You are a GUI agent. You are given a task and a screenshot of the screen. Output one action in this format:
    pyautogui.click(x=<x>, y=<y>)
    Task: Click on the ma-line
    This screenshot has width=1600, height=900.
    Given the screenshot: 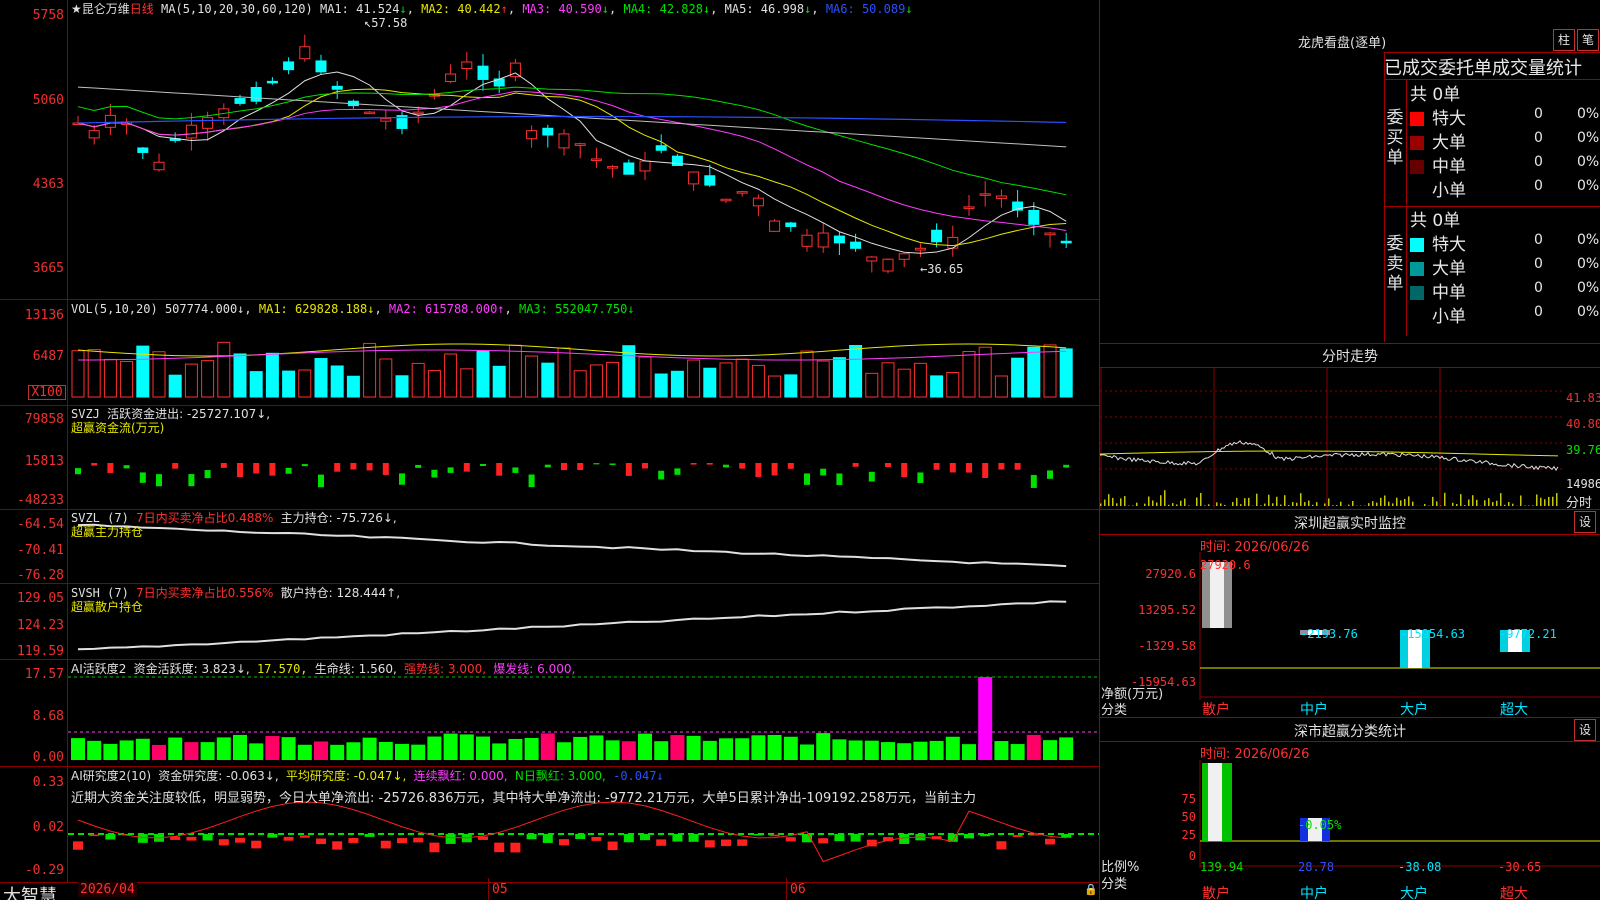 What is the action you would take?
    pyautogui.click(x=572, y=141)
    